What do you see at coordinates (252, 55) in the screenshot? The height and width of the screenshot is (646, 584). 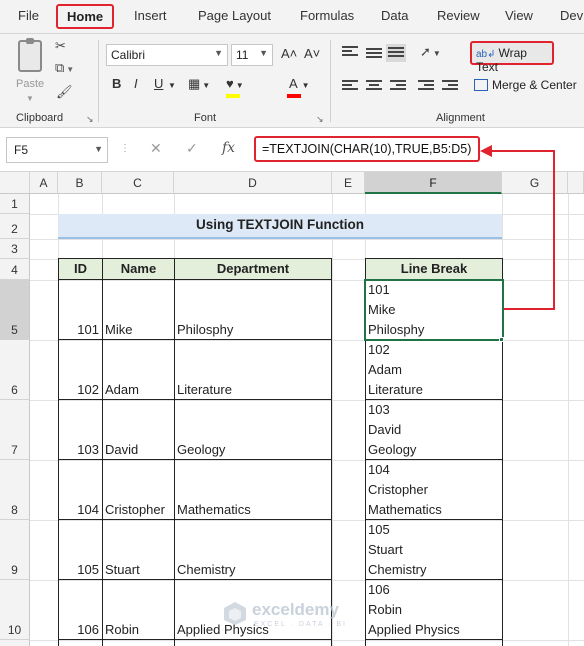 I see `font-size-select: 11 ▼` at bounding box center [252, 55].